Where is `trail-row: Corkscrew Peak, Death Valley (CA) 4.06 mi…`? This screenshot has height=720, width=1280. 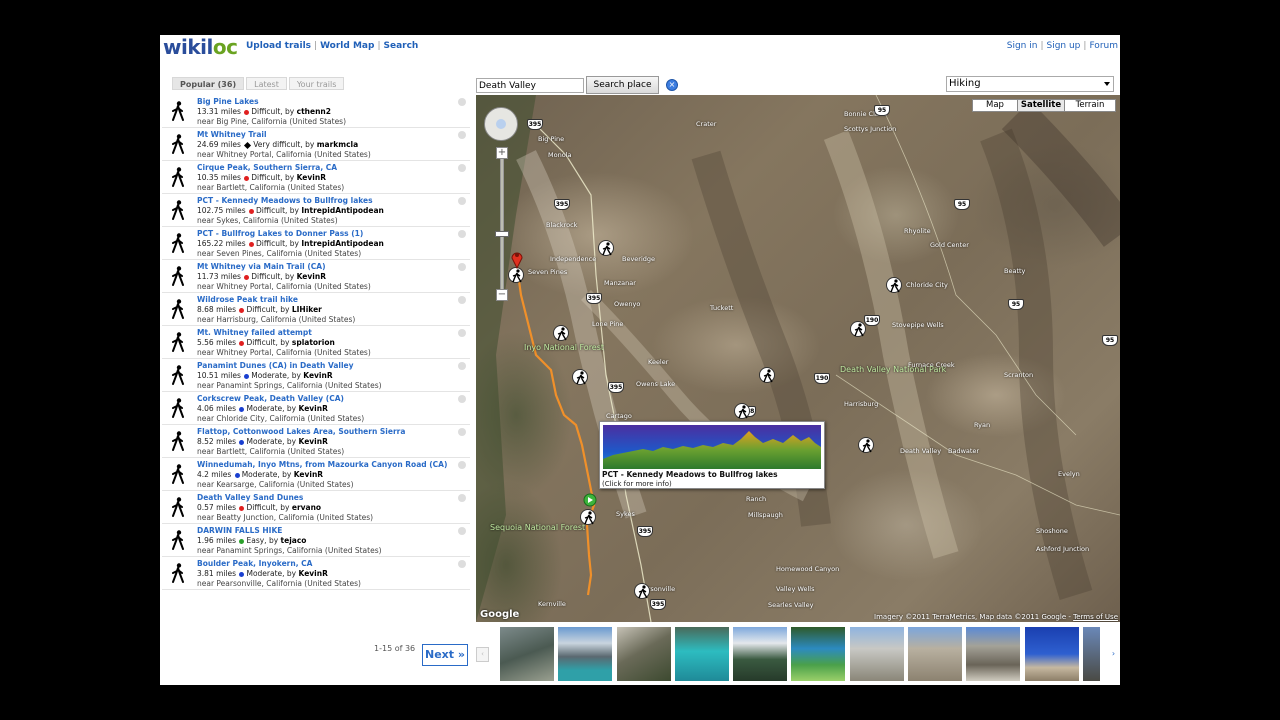 trail-row: Corkscrew Peak, Death Valley (CA) 4.06 mi… is located at coordinates (316, 408).